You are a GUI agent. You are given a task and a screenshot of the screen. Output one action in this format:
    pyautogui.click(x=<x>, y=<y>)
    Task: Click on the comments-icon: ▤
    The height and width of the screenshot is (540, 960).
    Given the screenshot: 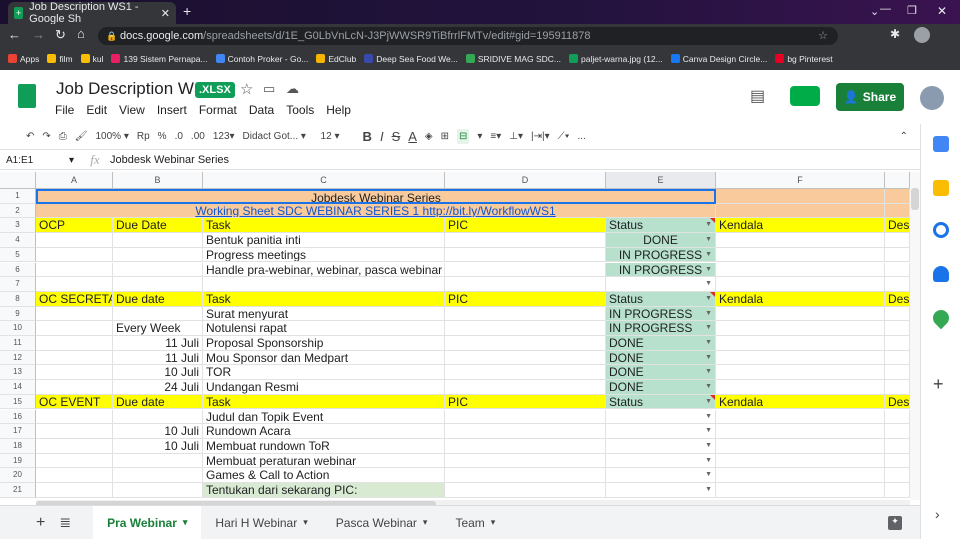 What is the action you would take?
    pyautogui.click(x=757, y=96)
    